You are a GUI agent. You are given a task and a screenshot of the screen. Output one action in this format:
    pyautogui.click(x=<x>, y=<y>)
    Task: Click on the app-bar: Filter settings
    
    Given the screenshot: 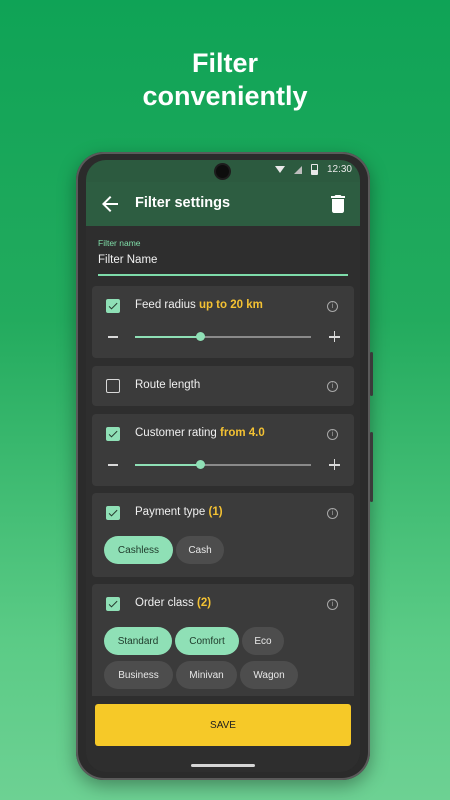 What is the action you would take?
    pyautogui.click(x=223, y=204)
    